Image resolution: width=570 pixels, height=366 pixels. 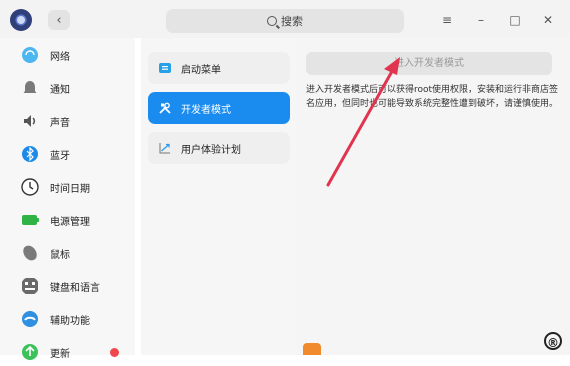 I want to click on boot-menu-icon, so click(x=165, y=68).